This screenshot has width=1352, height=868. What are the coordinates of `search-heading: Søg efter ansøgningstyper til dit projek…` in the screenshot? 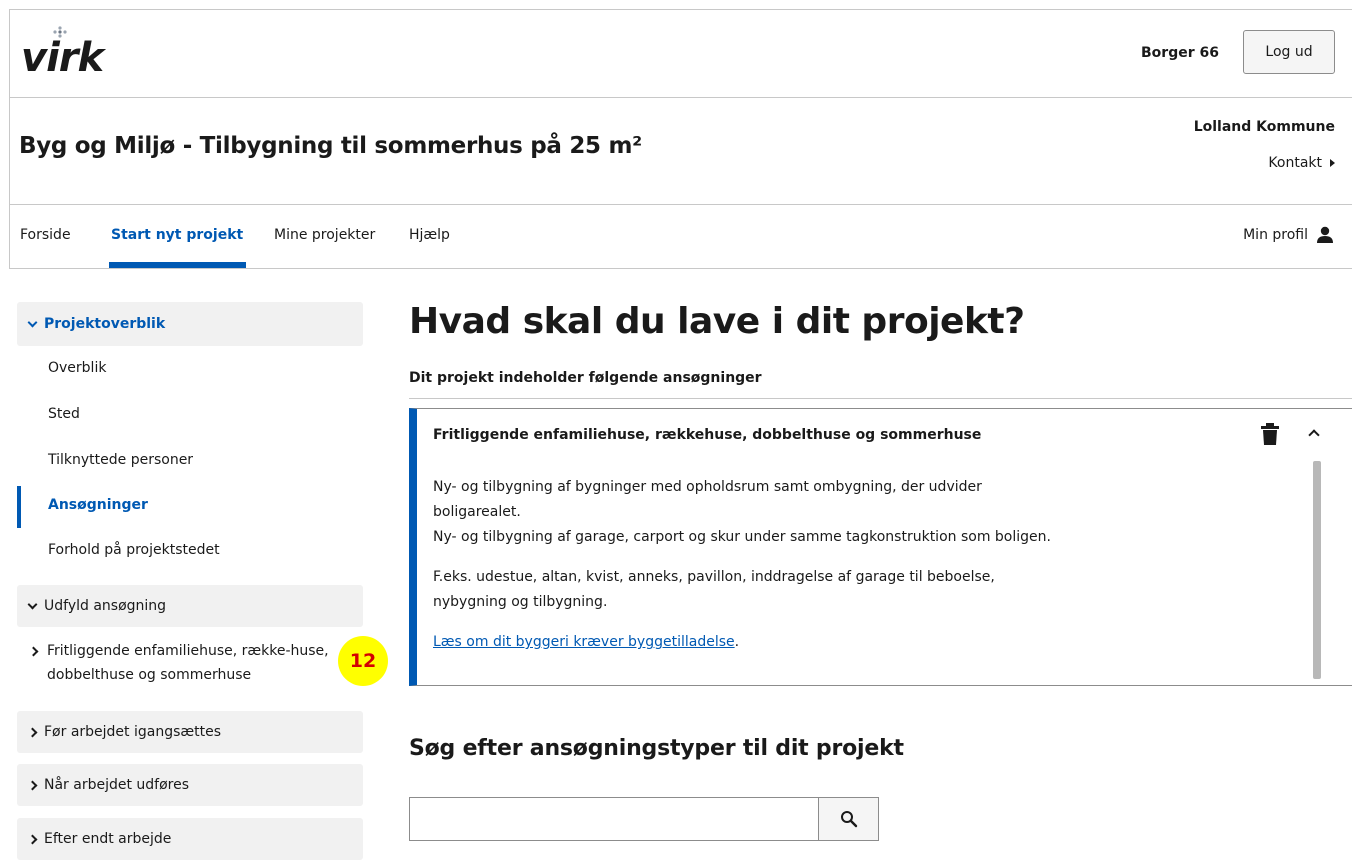 It's located at (656, 748).